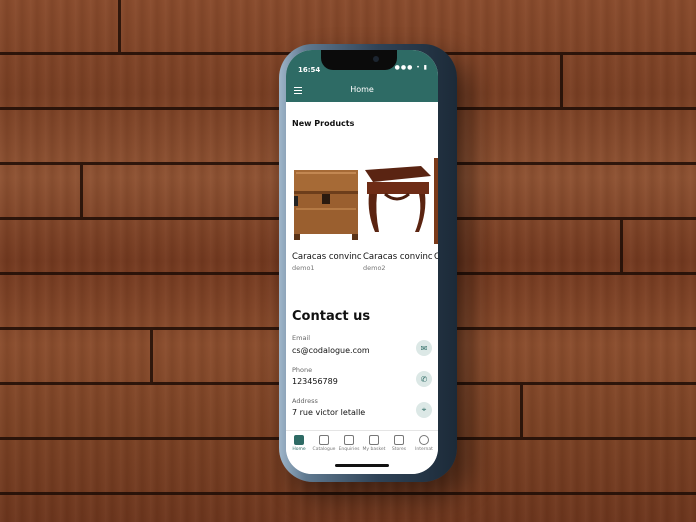 This screenshot has width=696, height=522. I want to click on product-card: Caracas convinc... demo2, so click(398, 215).